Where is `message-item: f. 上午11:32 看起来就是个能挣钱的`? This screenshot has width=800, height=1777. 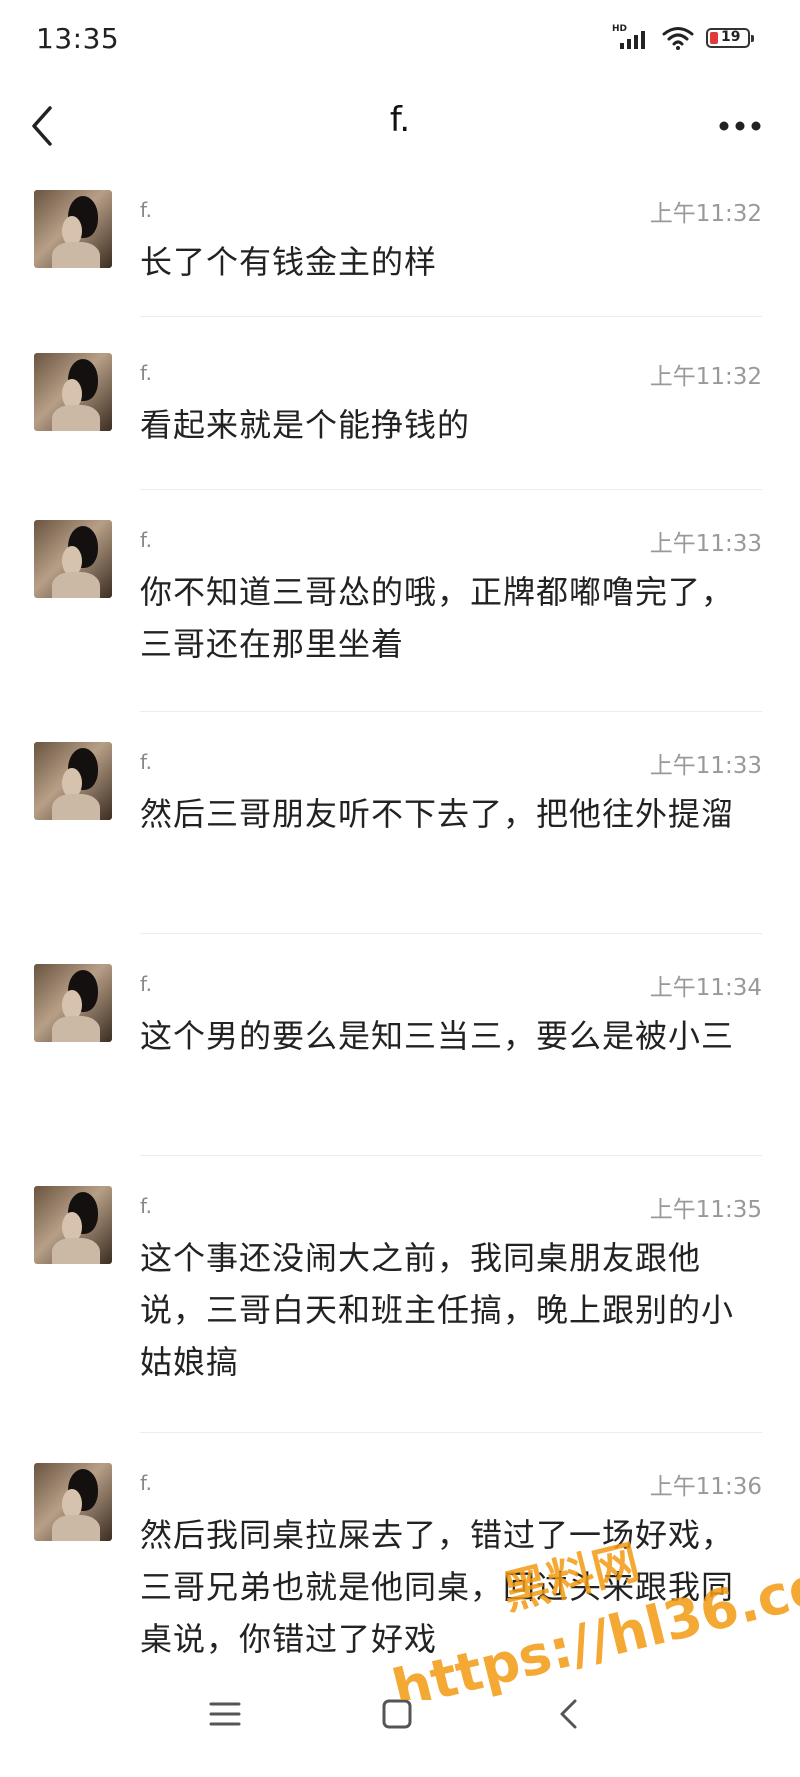
message-item: f. 上午11:32 看起来就是个能挣钱的 is located at coordinates (400, 409).